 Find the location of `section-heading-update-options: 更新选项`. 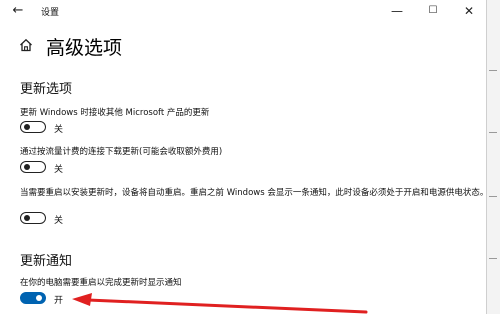

section-heading-update-options: 更新选项 is located at coordinates (46, 89).